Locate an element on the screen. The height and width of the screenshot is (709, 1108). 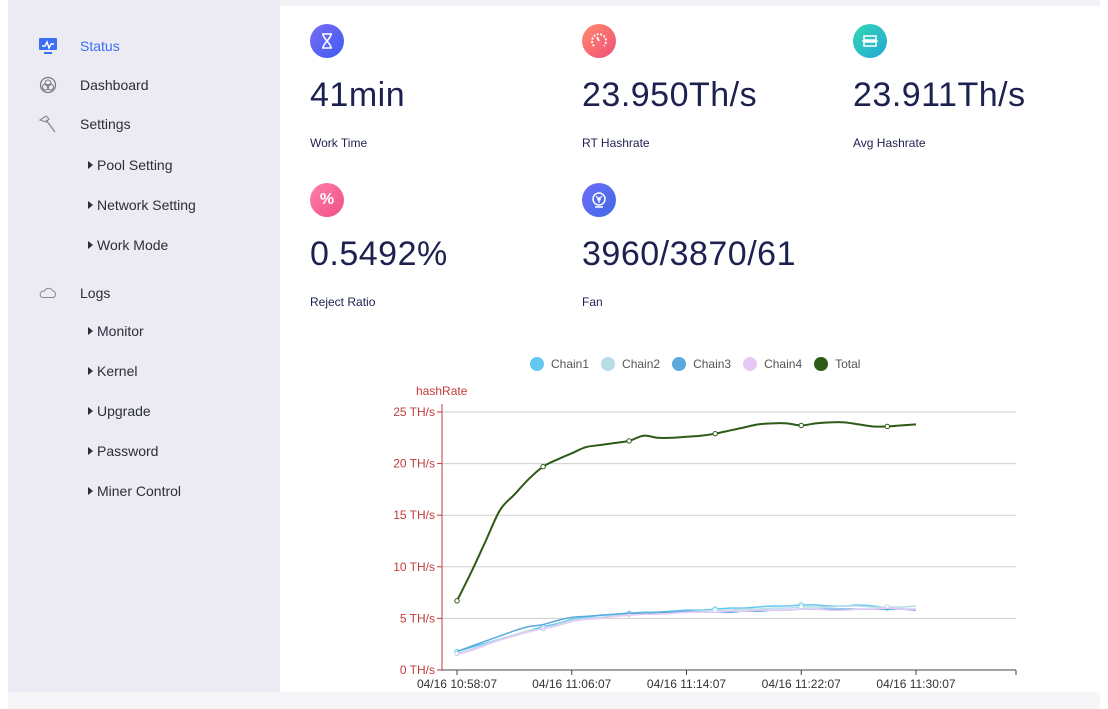
stat-avg-hashrate: 23.911Th/s Avg Hashrate is located at coordinates (980, 94).